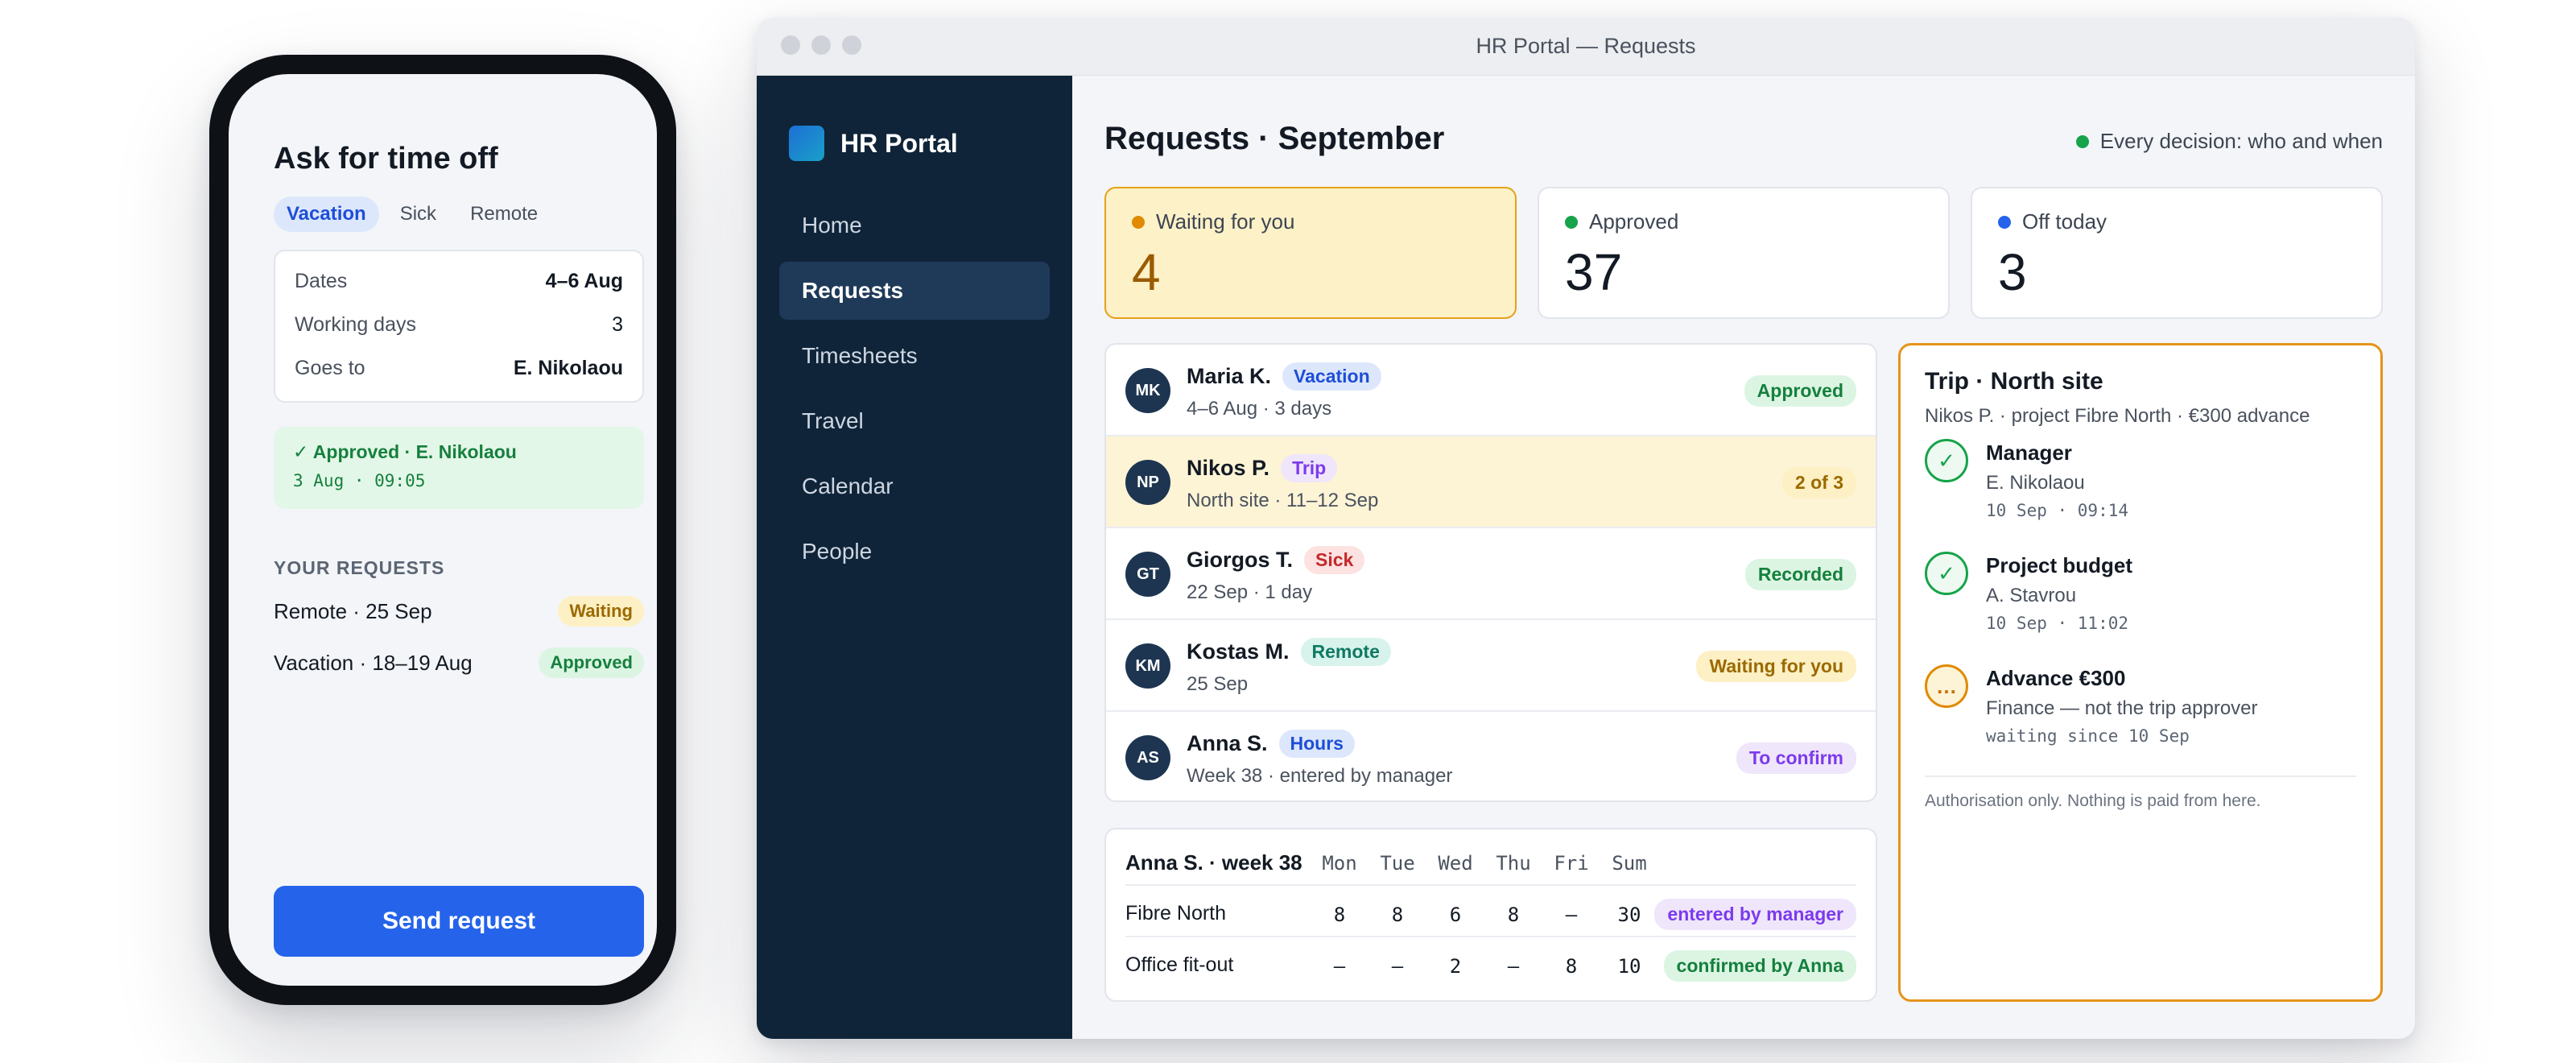 The width and height of the screenshot is (2576, 1063). I want to click on brand-name: HR Portal, so click(899, 143).